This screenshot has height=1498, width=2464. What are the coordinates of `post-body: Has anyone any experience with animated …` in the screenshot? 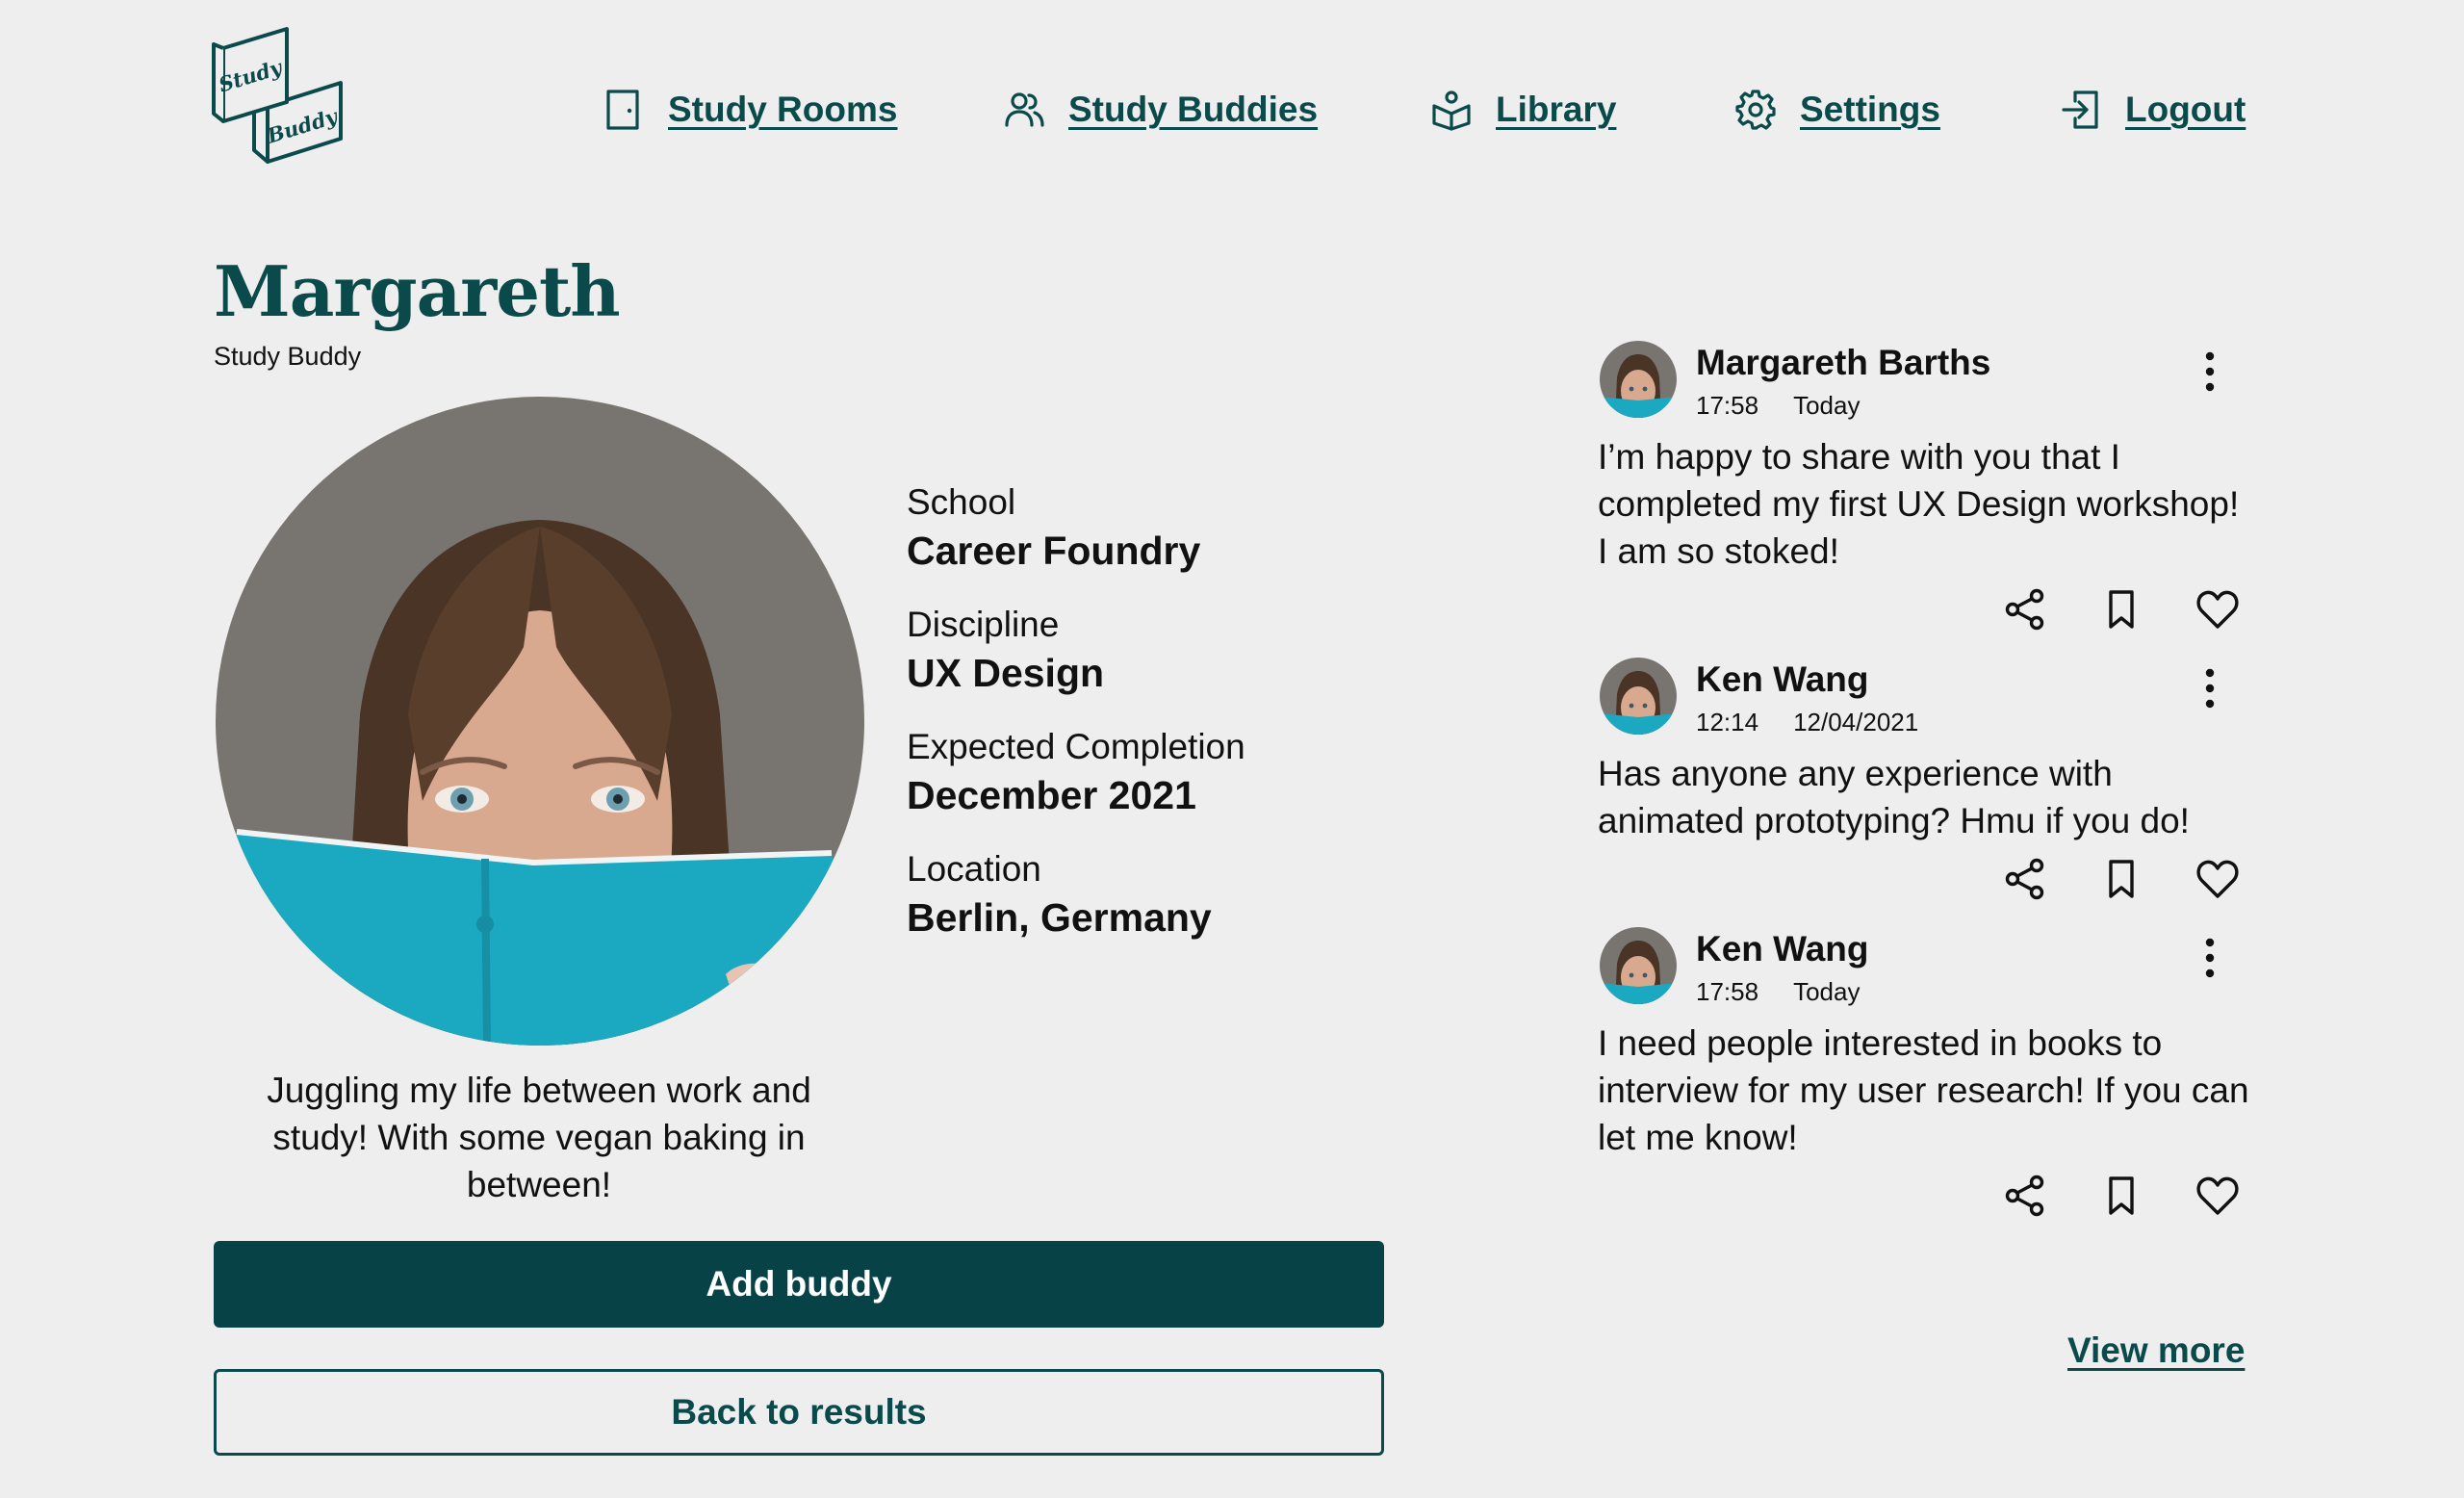 It's located at (1894, 797).